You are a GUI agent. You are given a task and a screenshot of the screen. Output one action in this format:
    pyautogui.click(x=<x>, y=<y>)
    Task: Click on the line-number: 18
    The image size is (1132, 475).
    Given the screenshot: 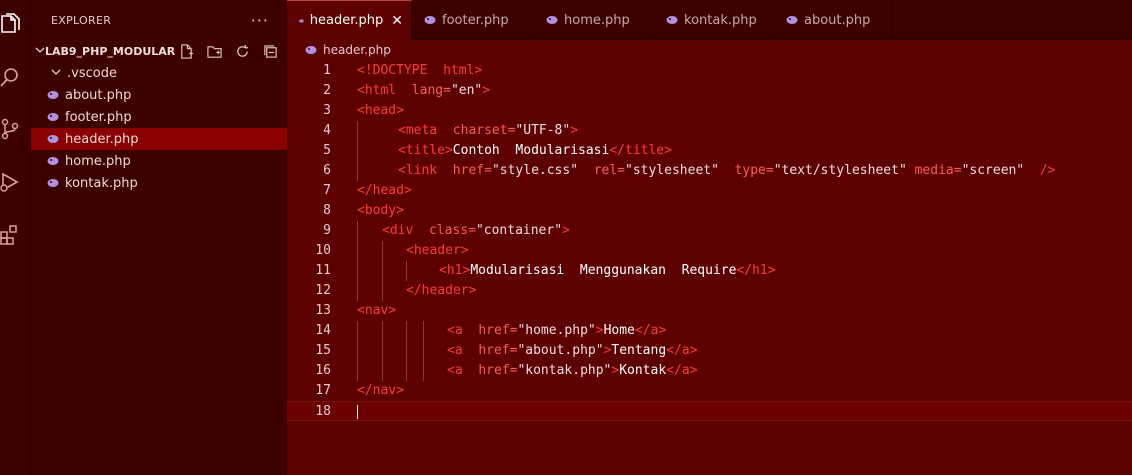 What is the action you would take?
    pyautogui.click(x=323, y=411)
    